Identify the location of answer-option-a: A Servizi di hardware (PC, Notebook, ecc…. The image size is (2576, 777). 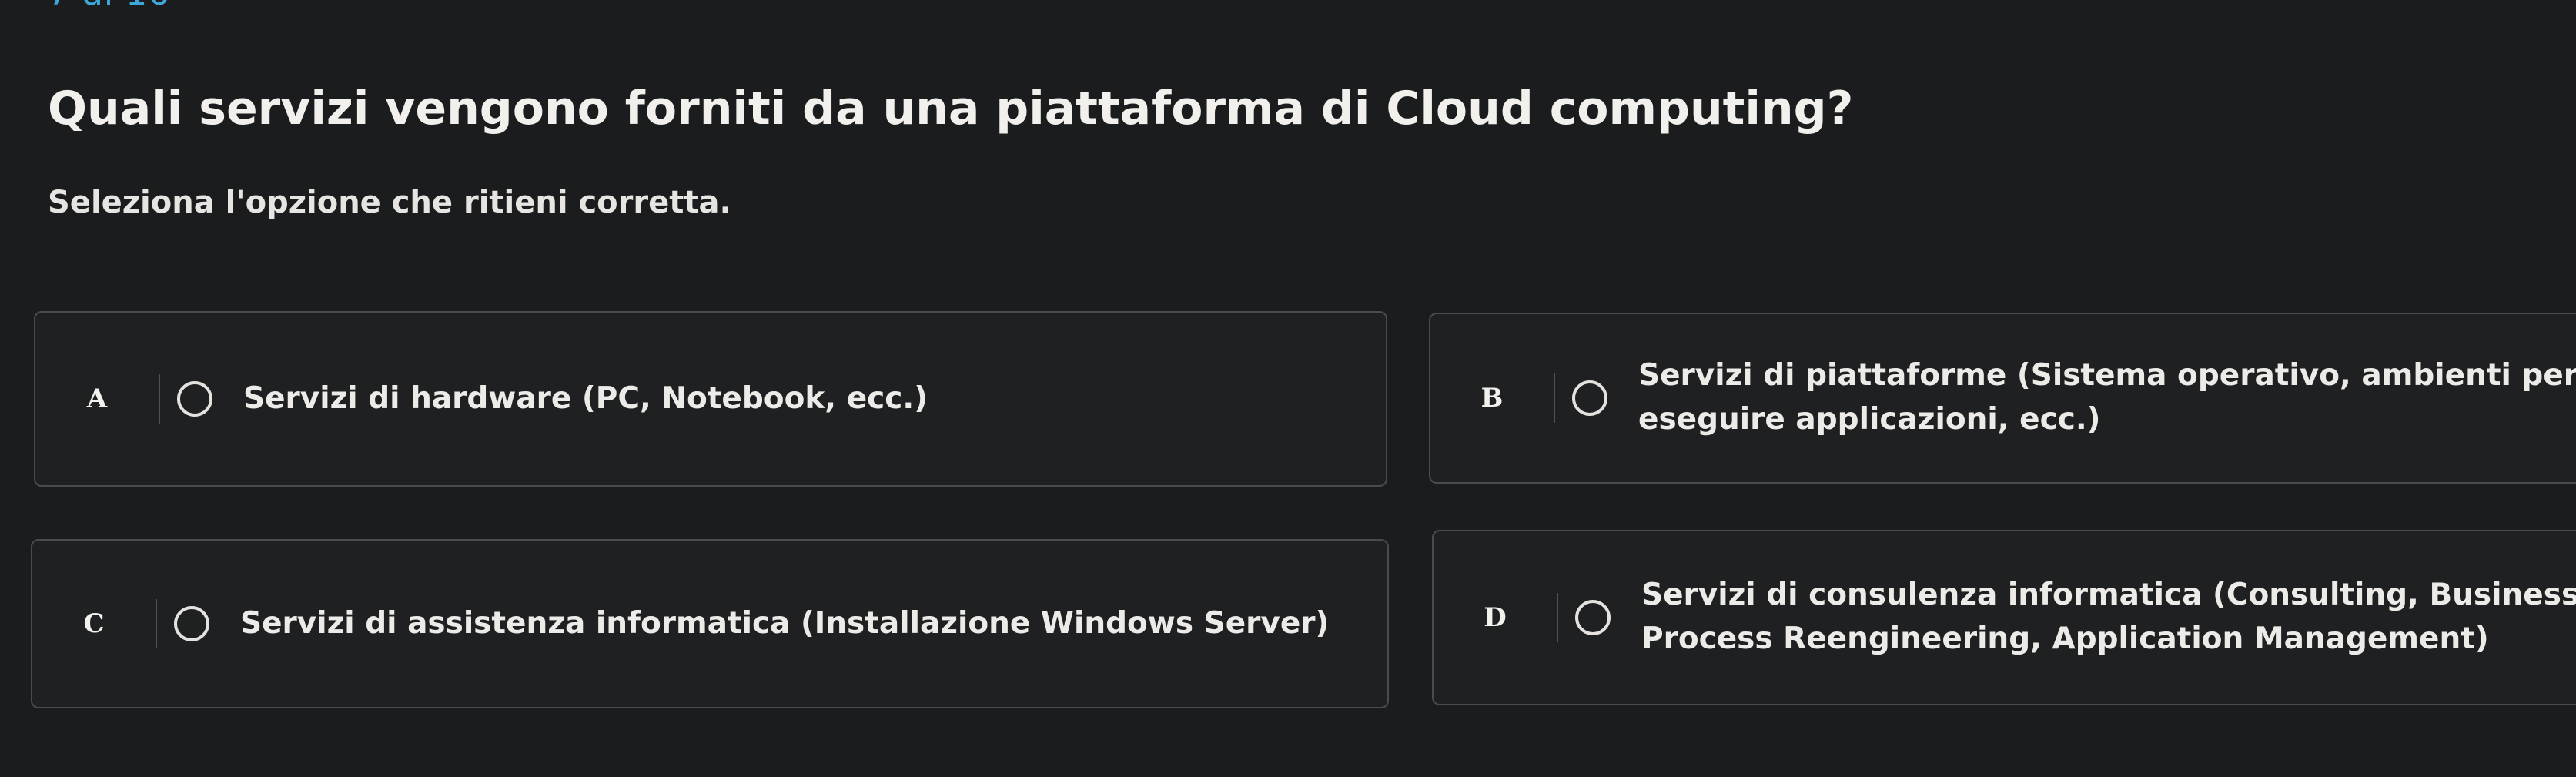
(710, 399).